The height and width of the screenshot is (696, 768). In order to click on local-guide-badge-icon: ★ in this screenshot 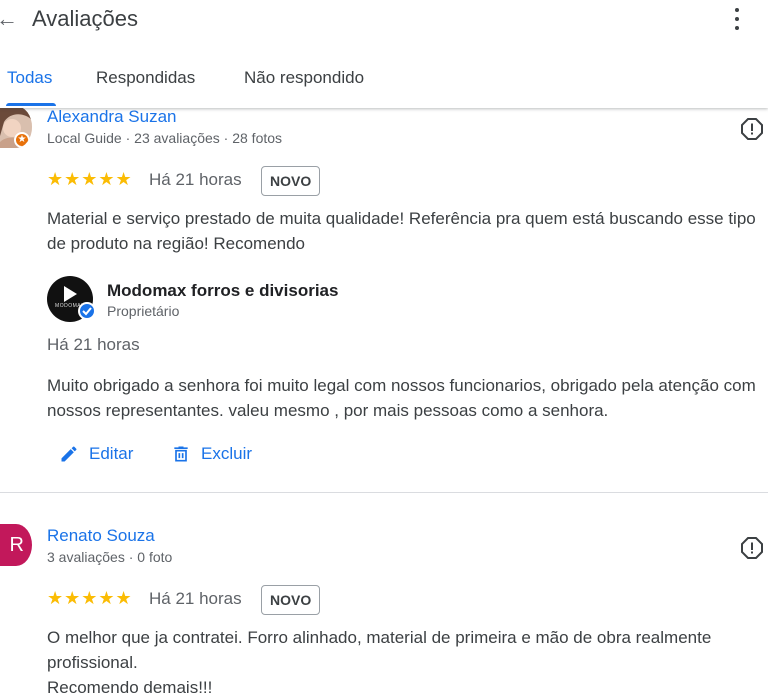, I will do `click(22, 140)`.